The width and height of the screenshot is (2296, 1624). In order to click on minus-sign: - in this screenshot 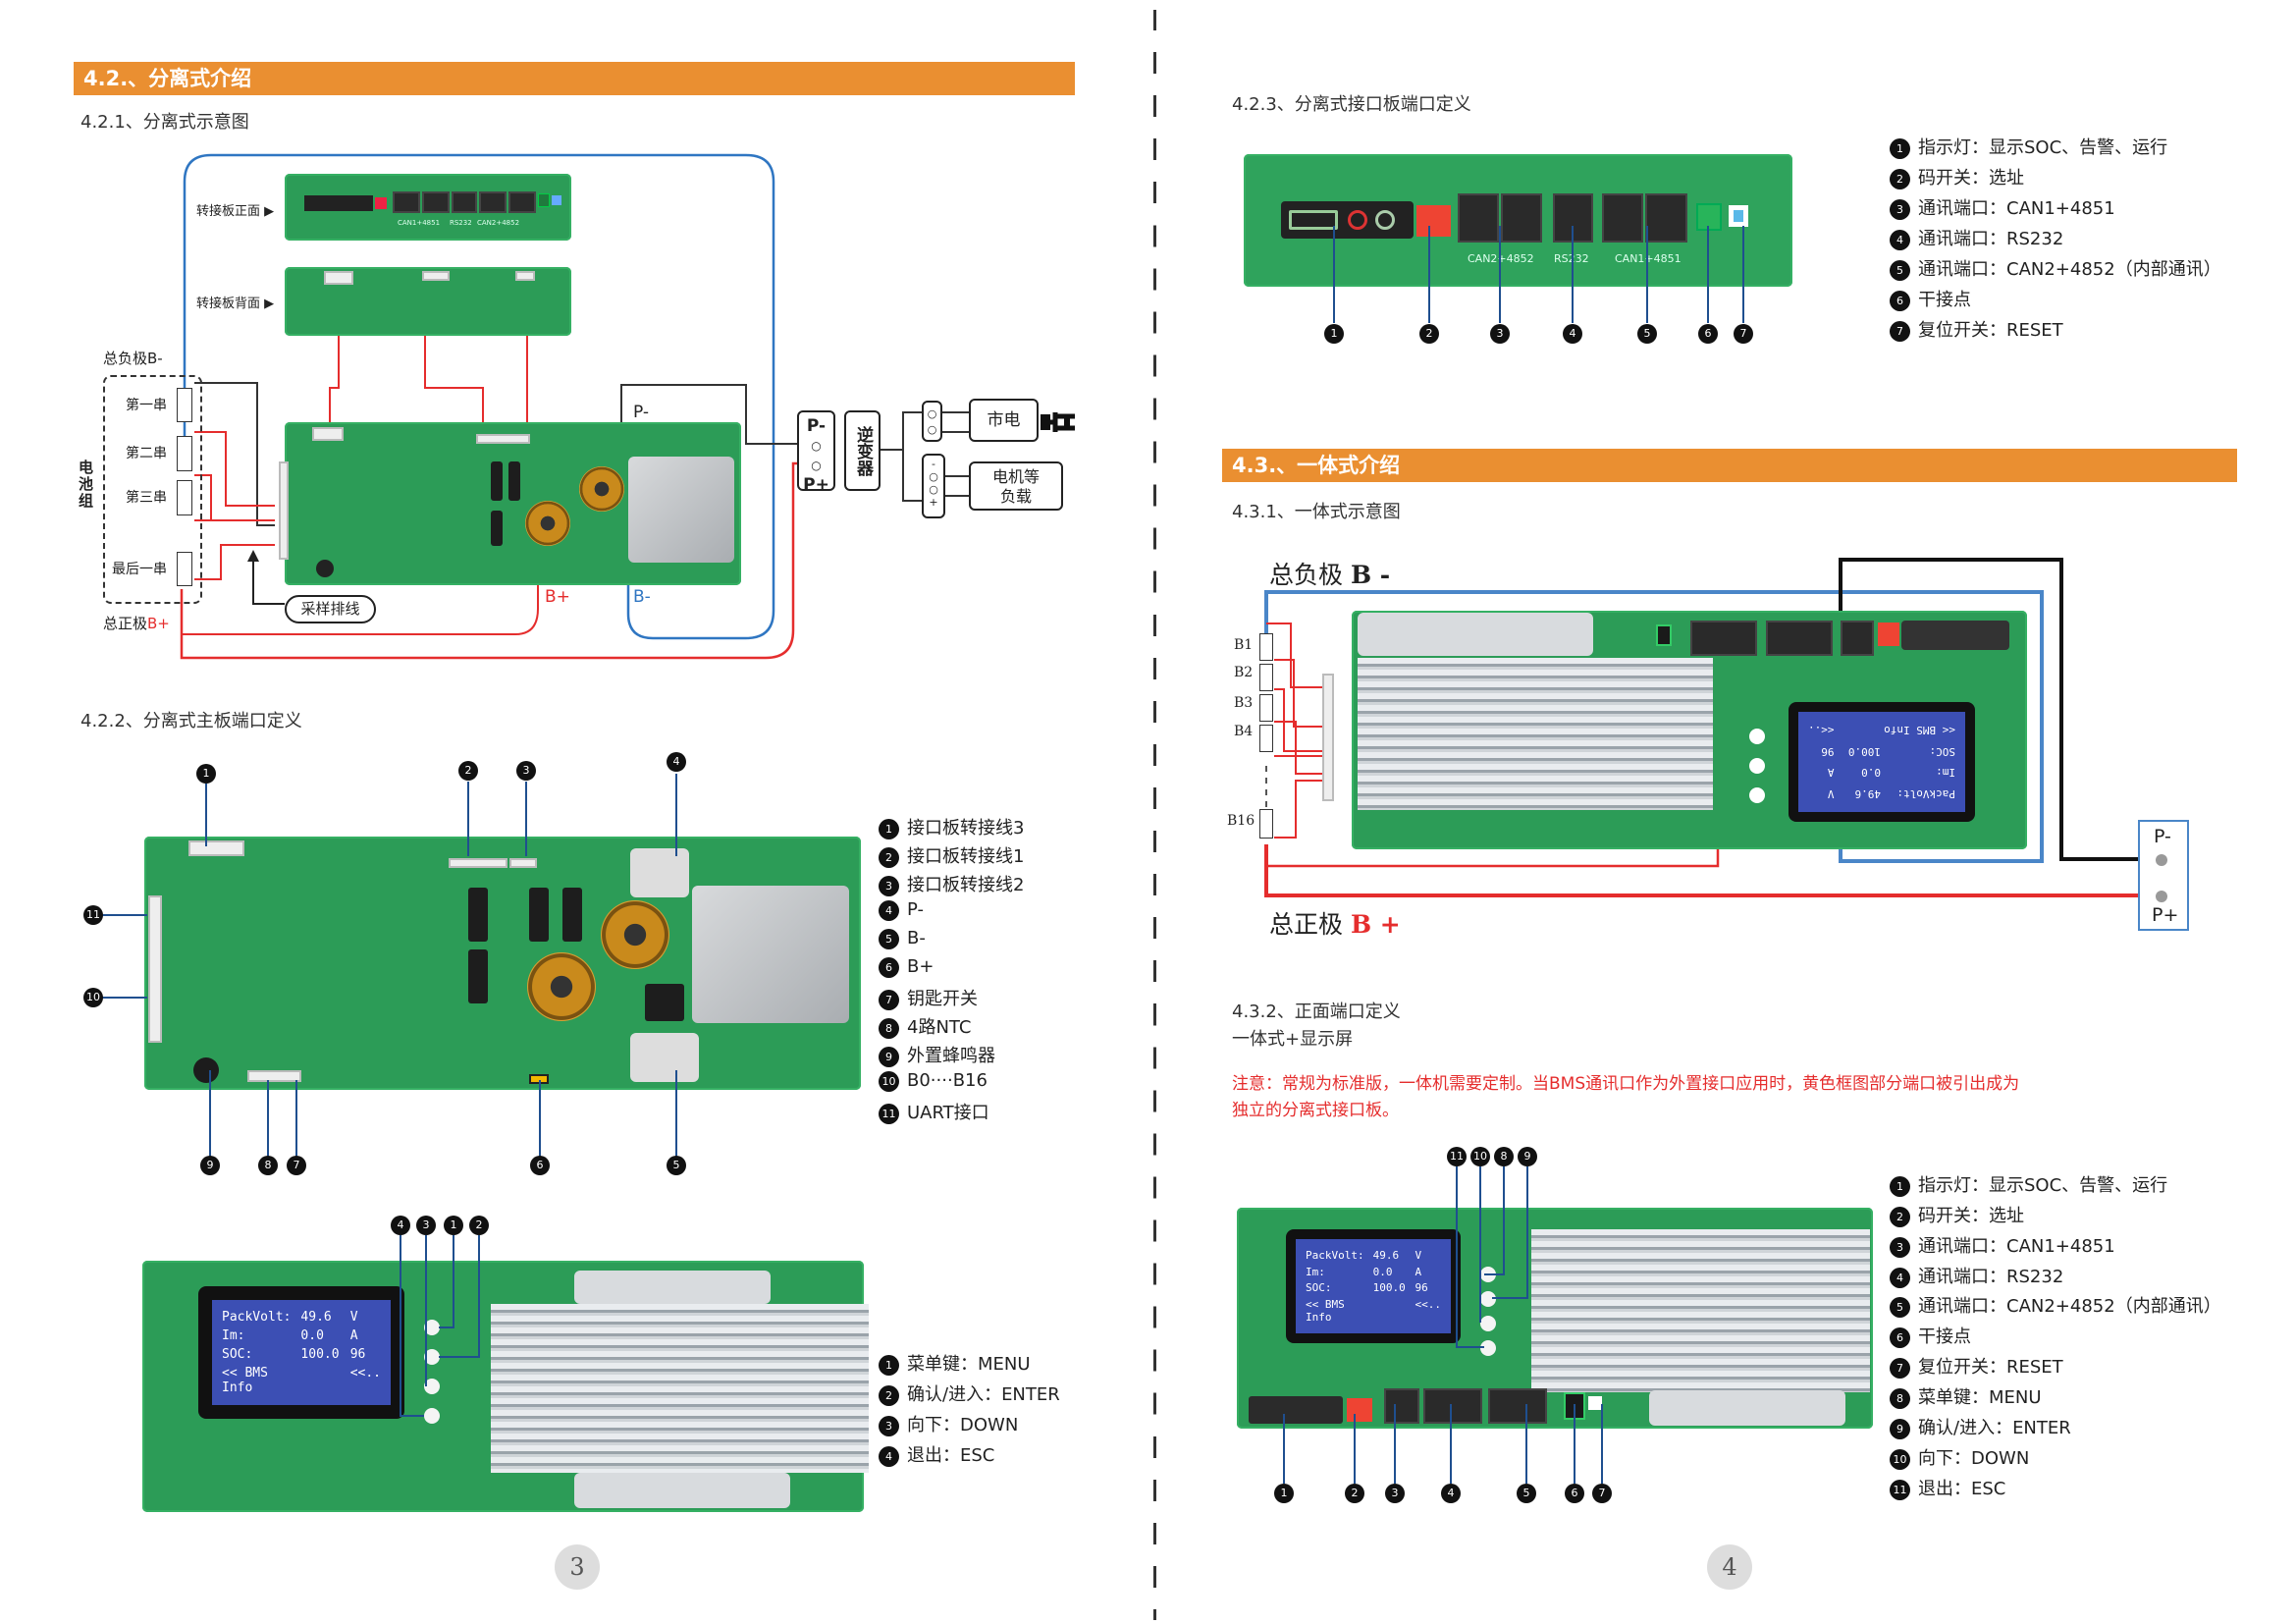, I will do `click(933, 464)`.